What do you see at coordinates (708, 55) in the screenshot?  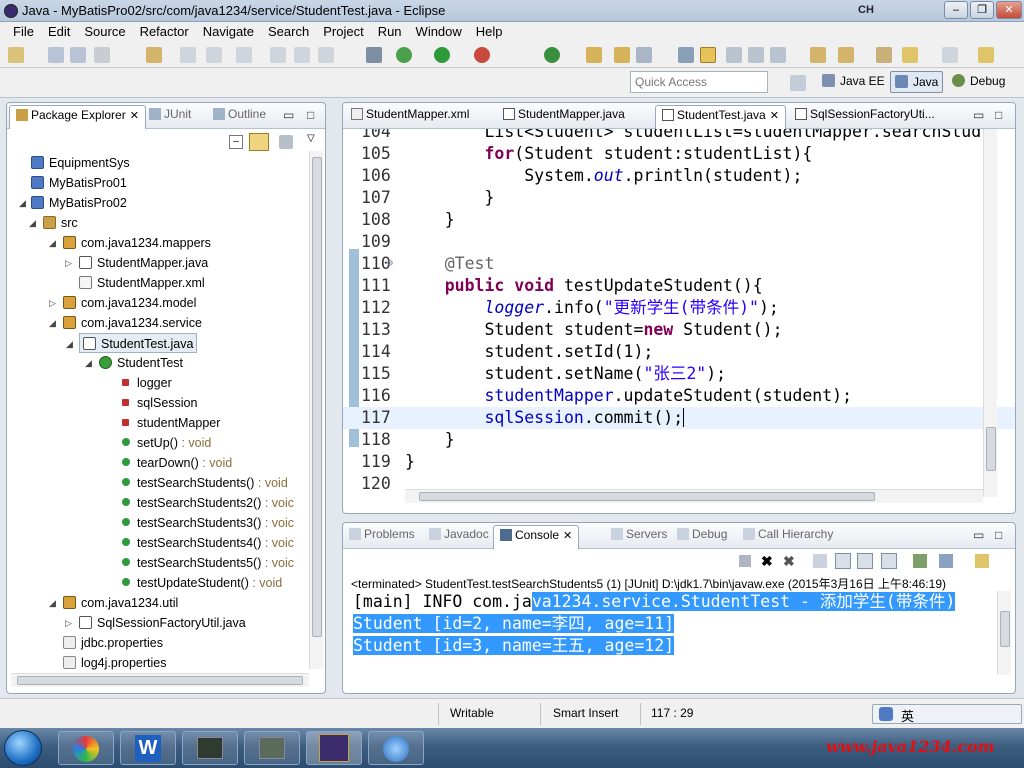 I see `highlight-icon` at bounding box center [708, 55].